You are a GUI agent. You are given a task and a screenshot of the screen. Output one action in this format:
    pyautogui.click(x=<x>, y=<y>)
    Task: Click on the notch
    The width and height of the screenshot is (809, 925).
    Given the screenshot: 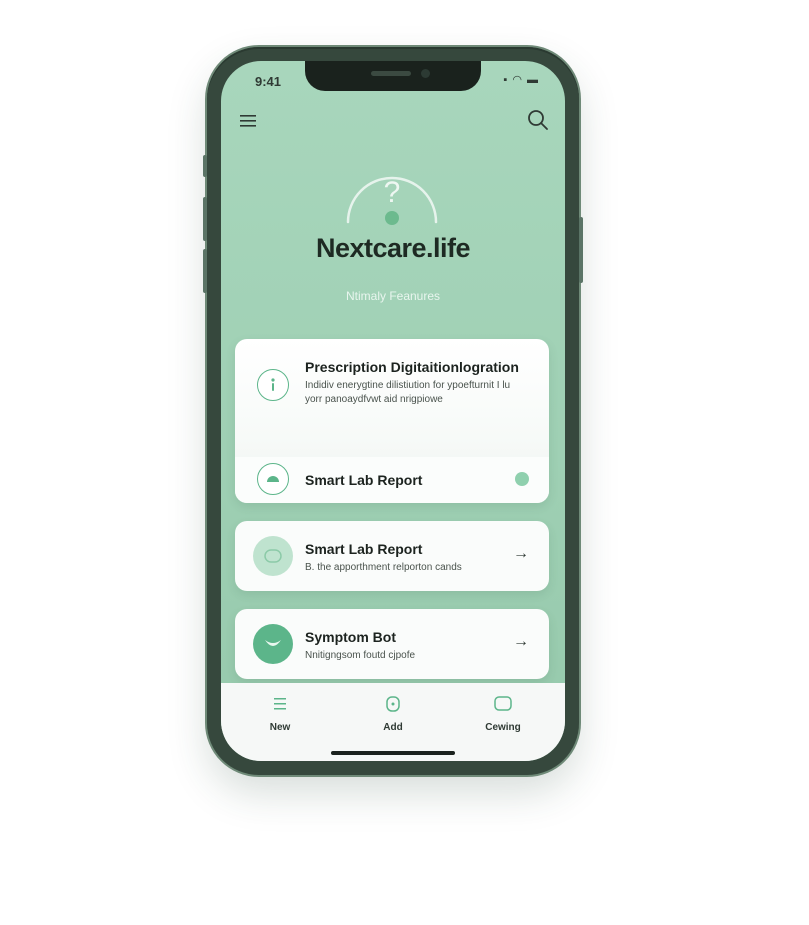 What is the action you would take?
    pyautogui.click(x=393, y=76)
    